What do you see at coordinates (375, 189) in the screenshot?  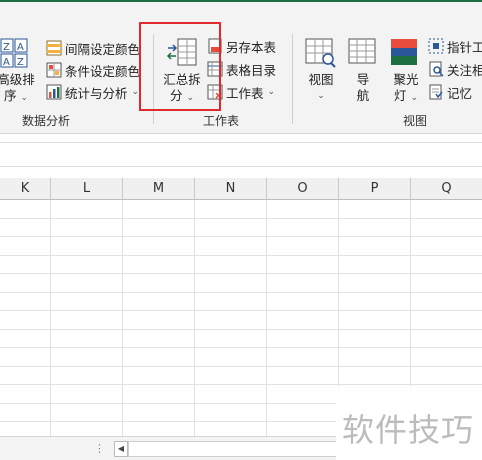 I see `column-header-p: P` at bounding box center [375, 189].